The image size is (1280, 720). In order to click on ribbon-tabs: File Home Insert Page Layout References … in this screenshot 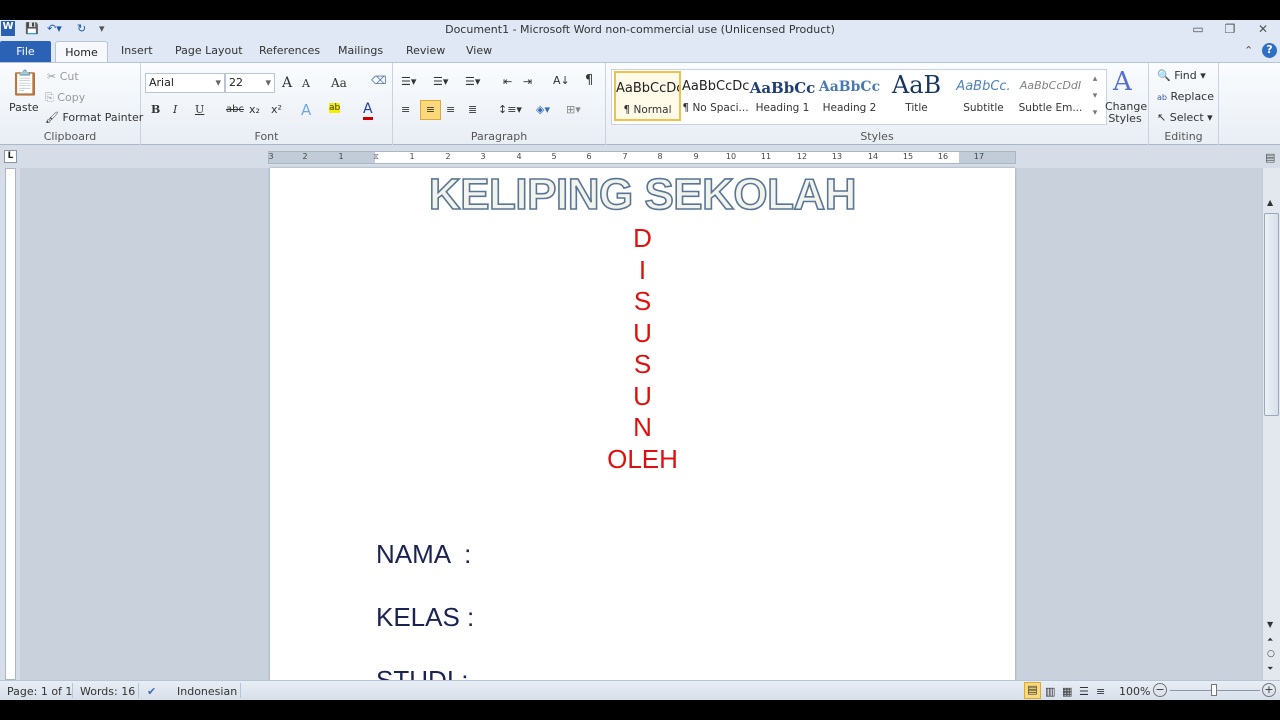, I will do `click(640, 51)`.